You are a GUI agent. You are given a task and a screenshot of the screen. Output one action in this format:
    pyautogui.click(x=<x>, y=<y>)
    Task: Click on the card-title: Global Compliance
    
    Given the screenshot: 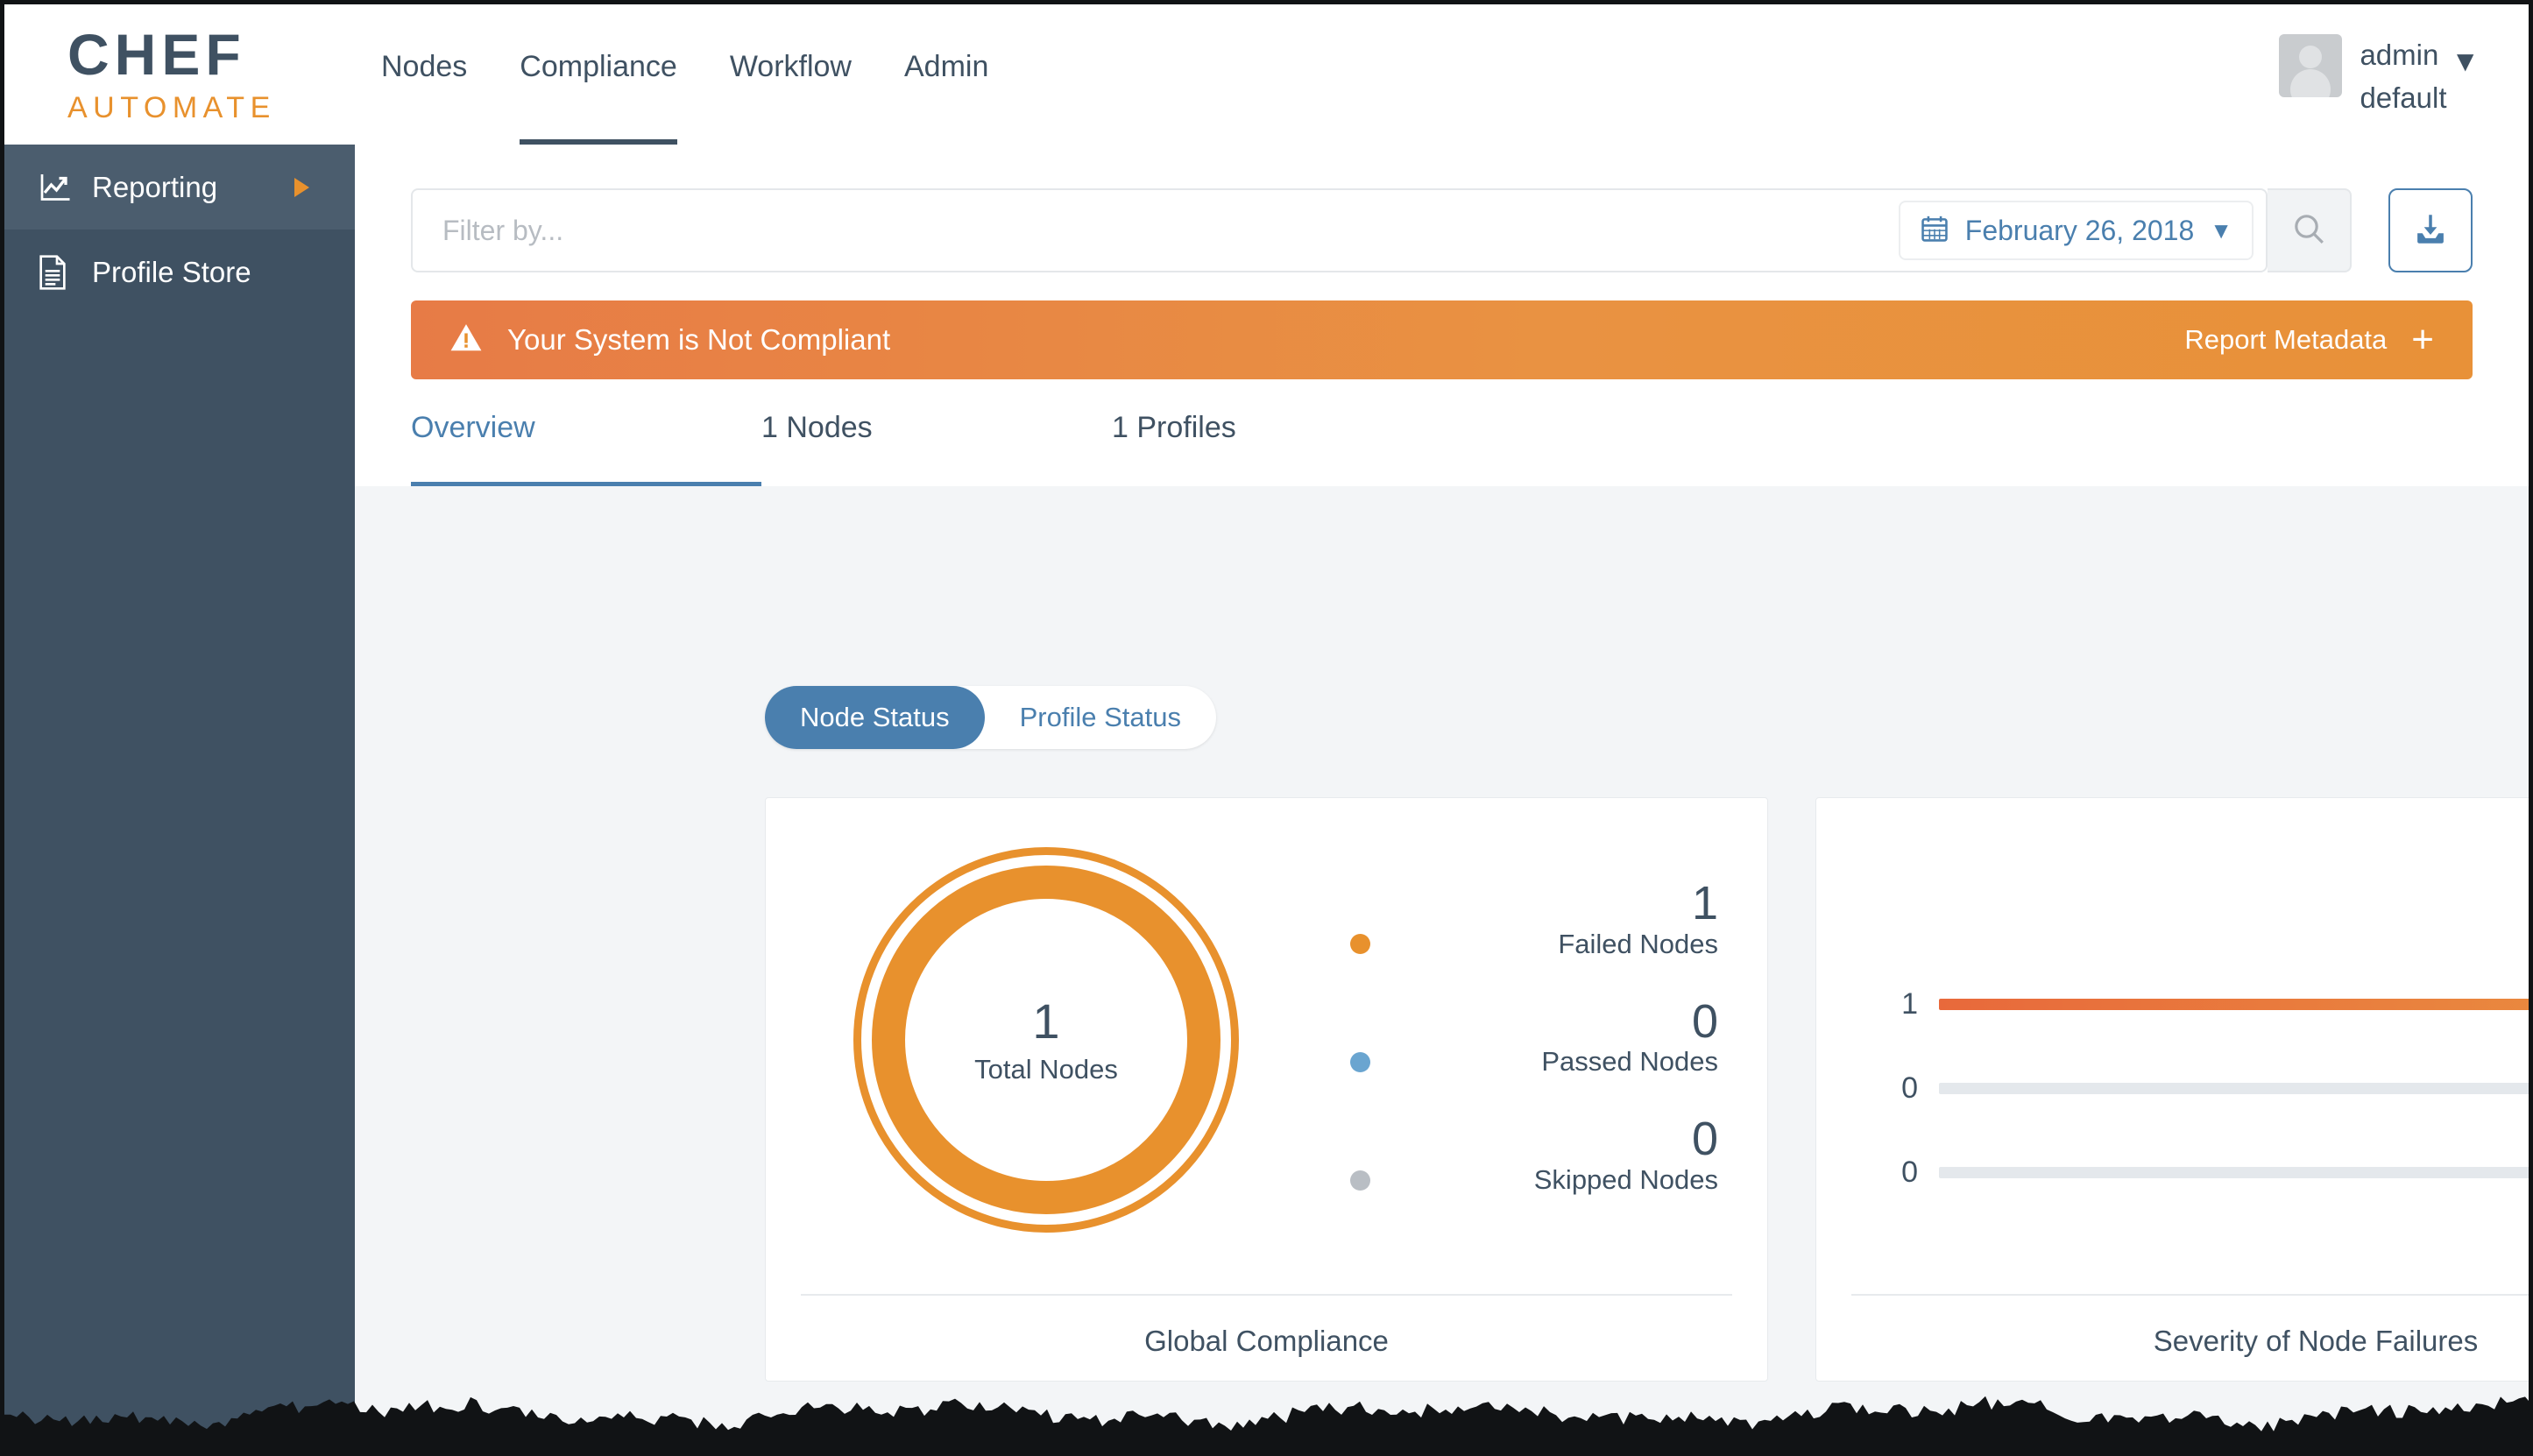 What is the action you would take?
    pyautogui.click(x=1266, y=1341)
    